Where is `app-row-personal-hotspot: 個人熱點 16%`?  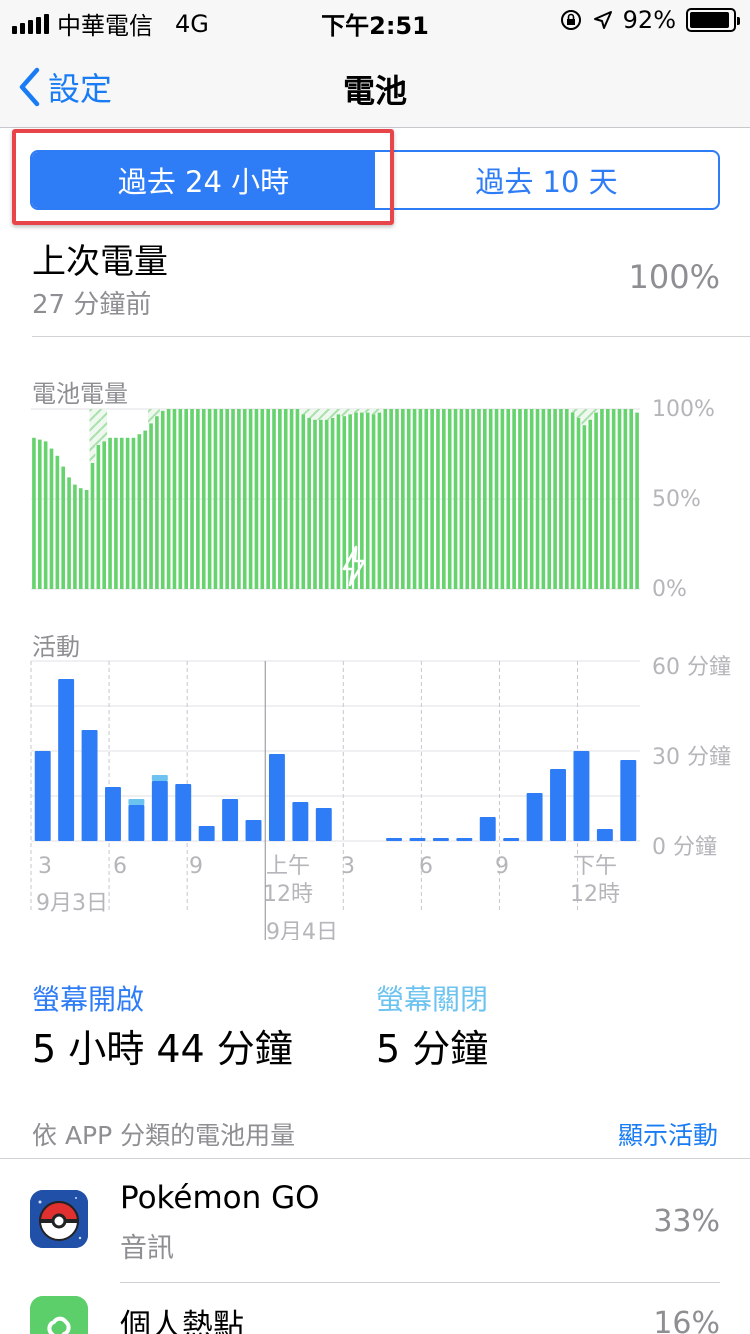 app-row-personal-hotspot: 個人熱點 16% is located at coordinates (375, 1309).